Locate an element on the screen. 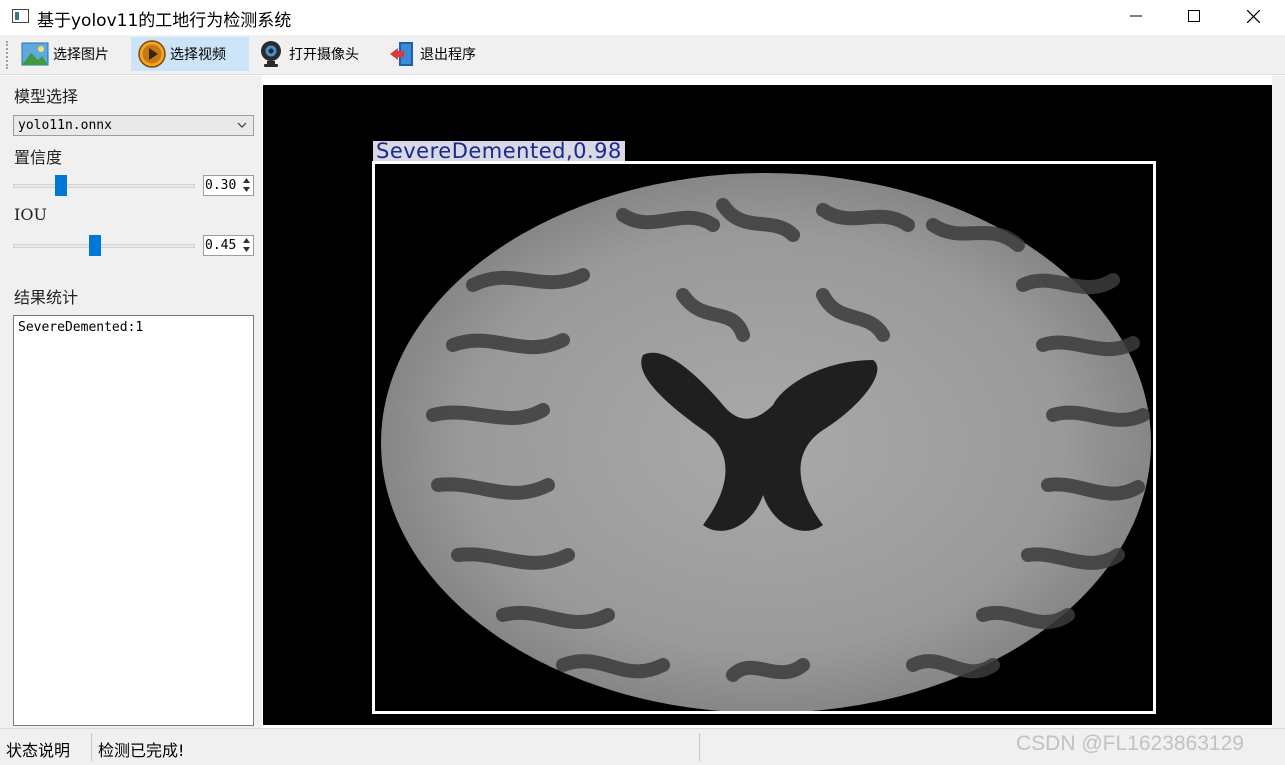 The image size is (1285, 765). results-text: SevereDemented:1 is located at coordinates (81, 327).